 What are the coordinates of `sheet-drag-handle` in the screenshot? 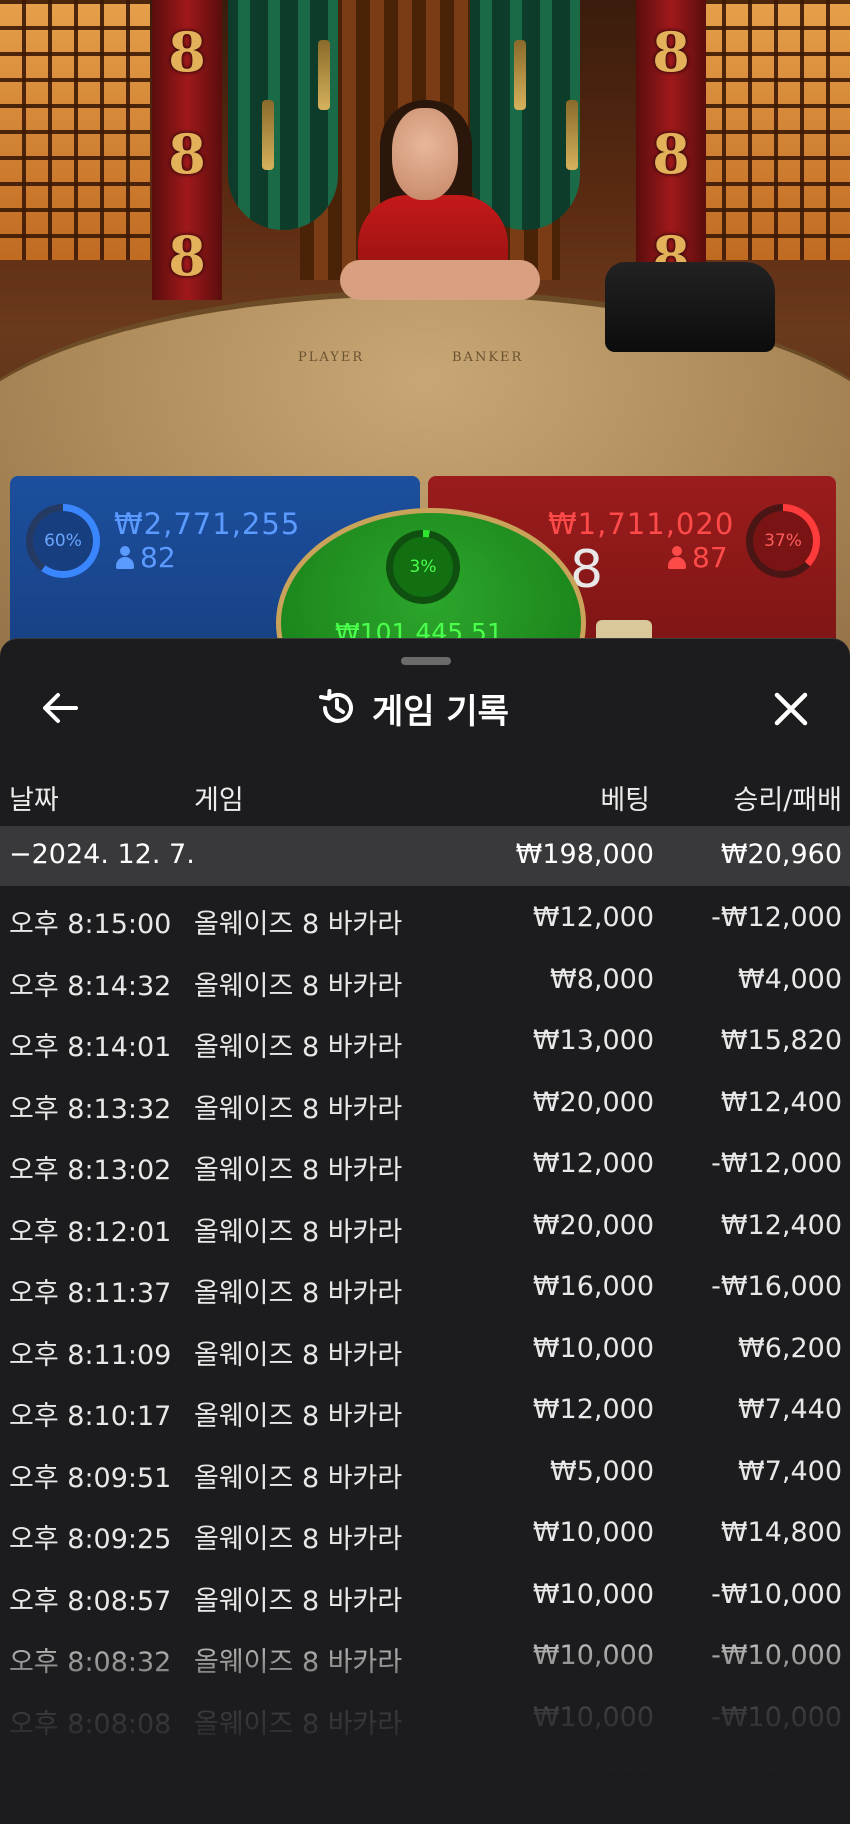 It's located at (426, 661).